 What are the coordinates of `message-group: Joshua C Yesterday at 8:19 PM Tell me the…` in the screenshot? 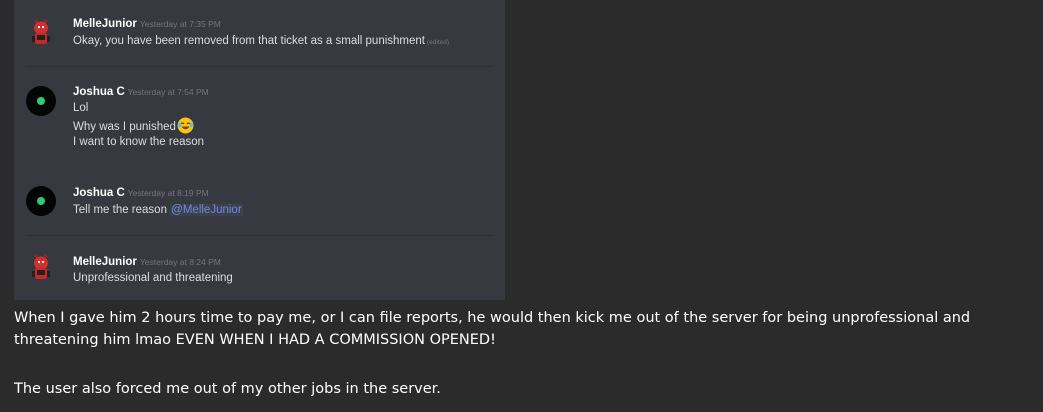 It's located at (259, 201).